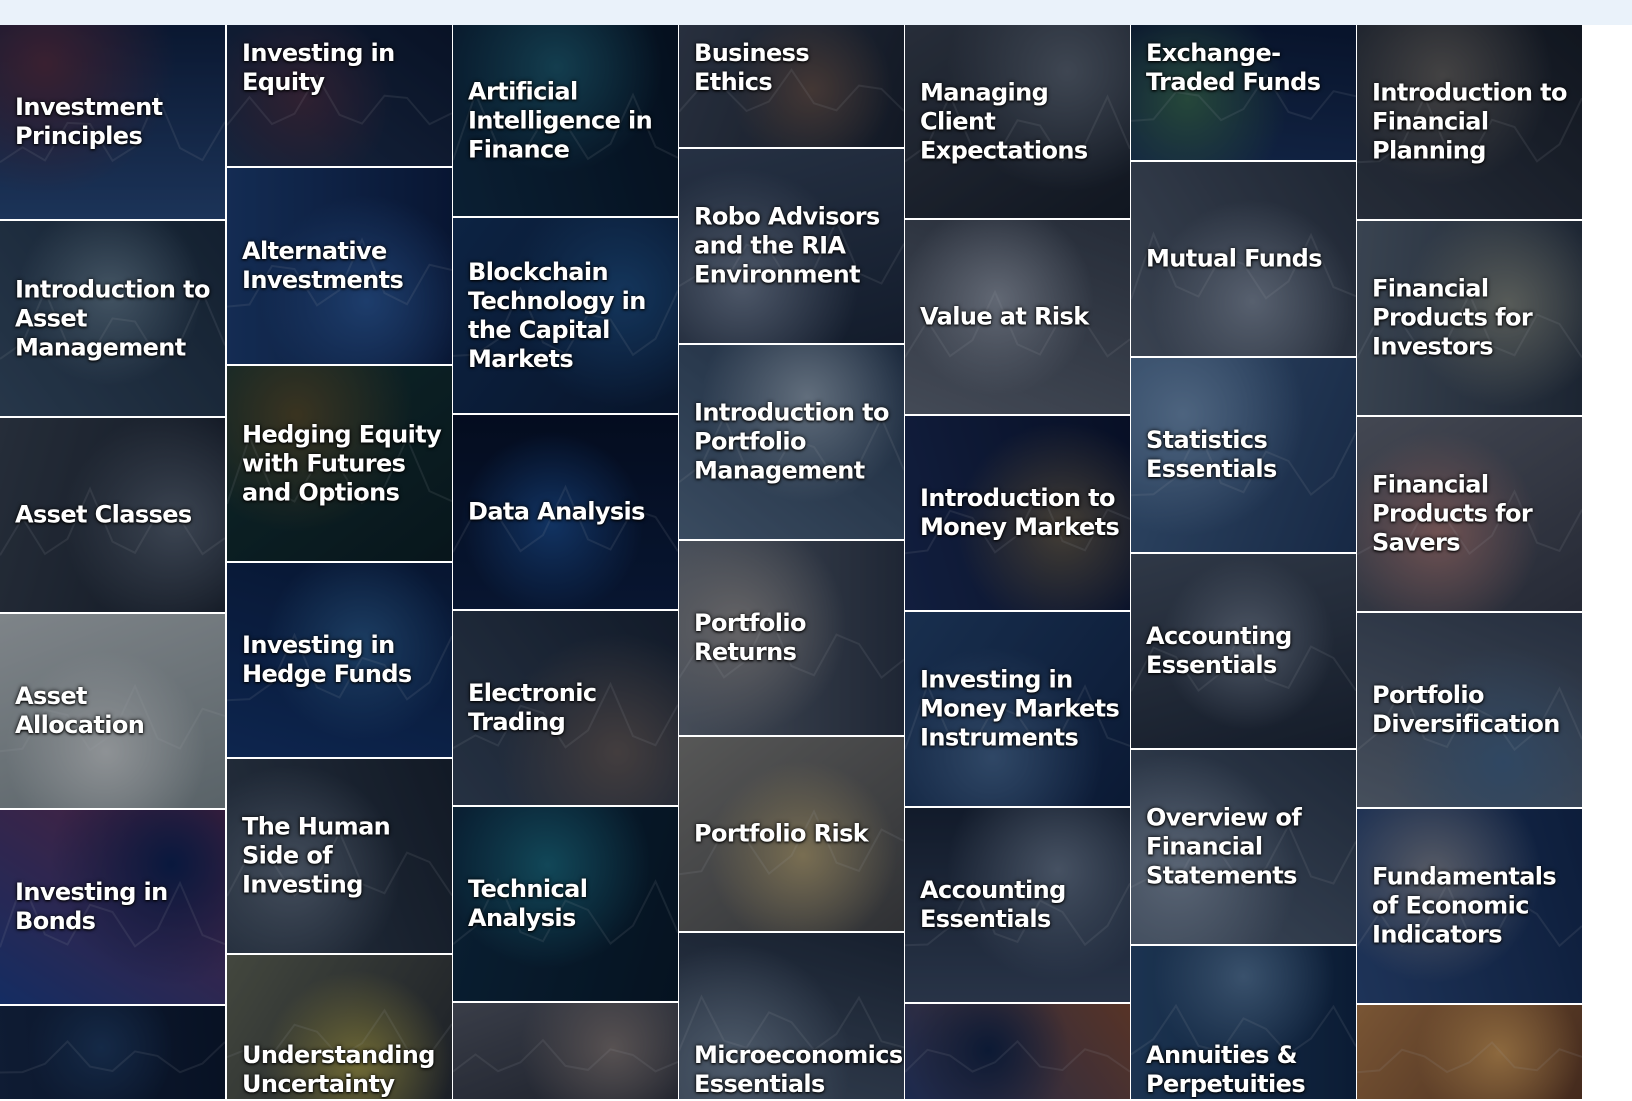 The height and width of the screenshot is (1101, 1632). I want to click on tile-title: Introduction to Financial Planning, so click(1470, 121).